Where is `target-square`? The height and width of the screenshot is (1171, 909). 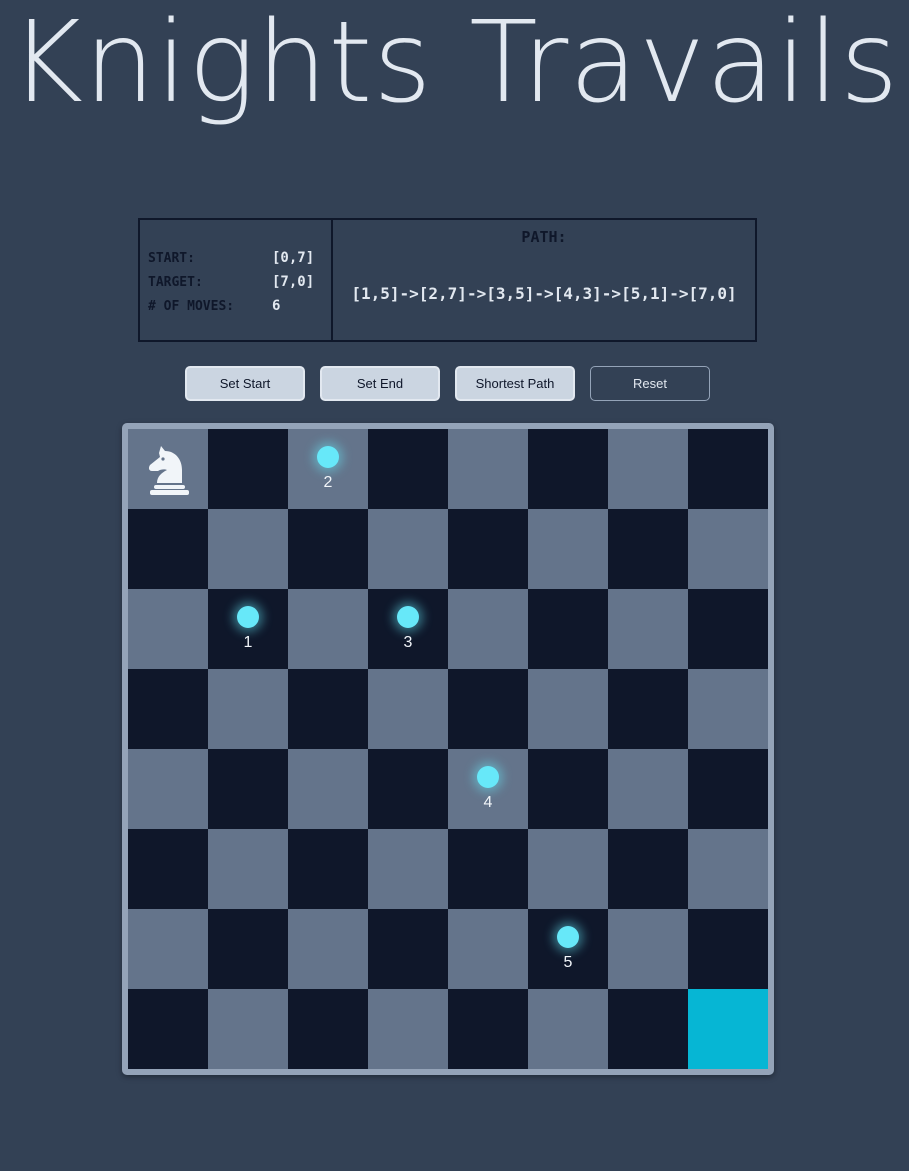
target-square is located at coordinates (728, 1029).